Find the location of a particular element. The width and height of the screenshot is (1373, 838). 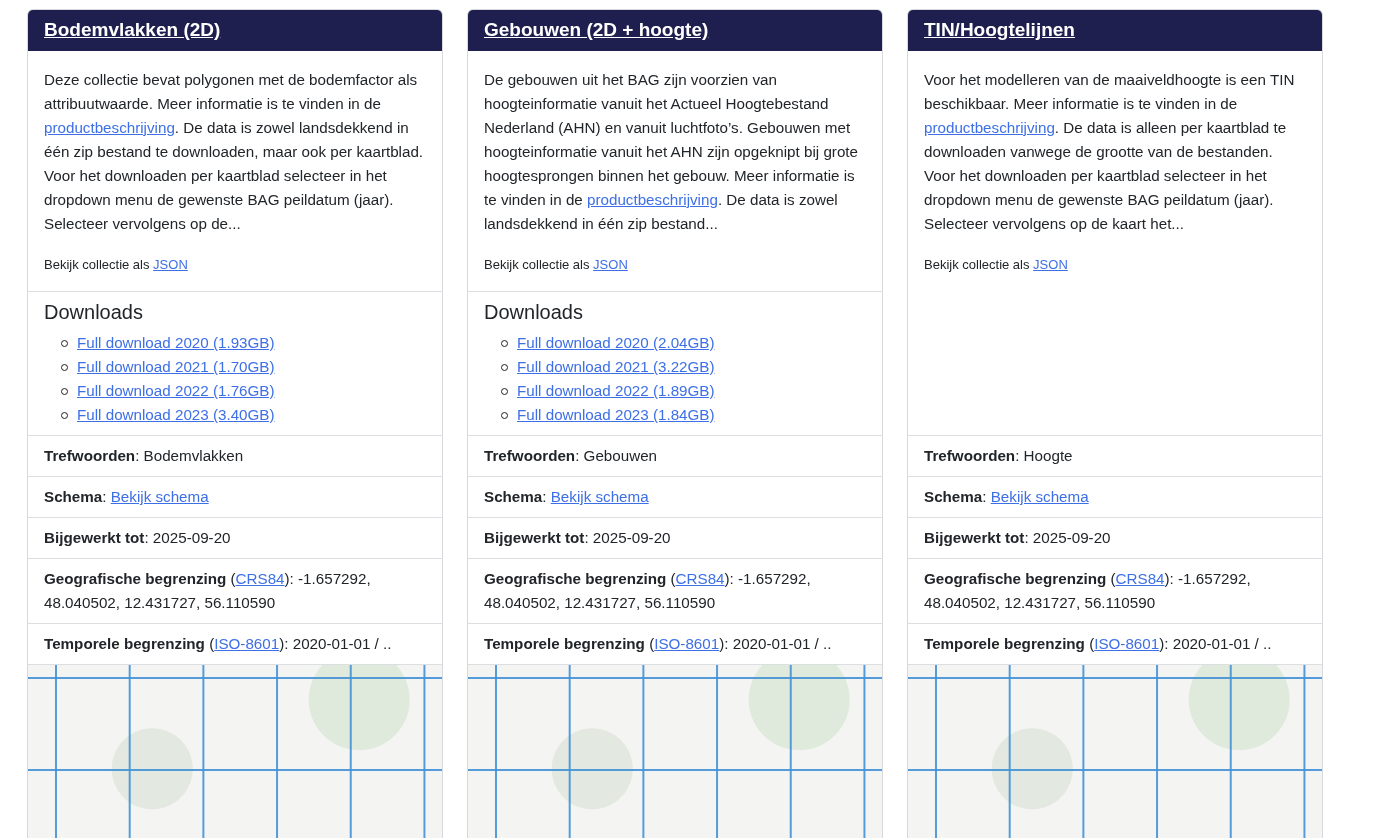

collection-title-link: Bodemvlakken (2D) is located at coordinates (132, 29).